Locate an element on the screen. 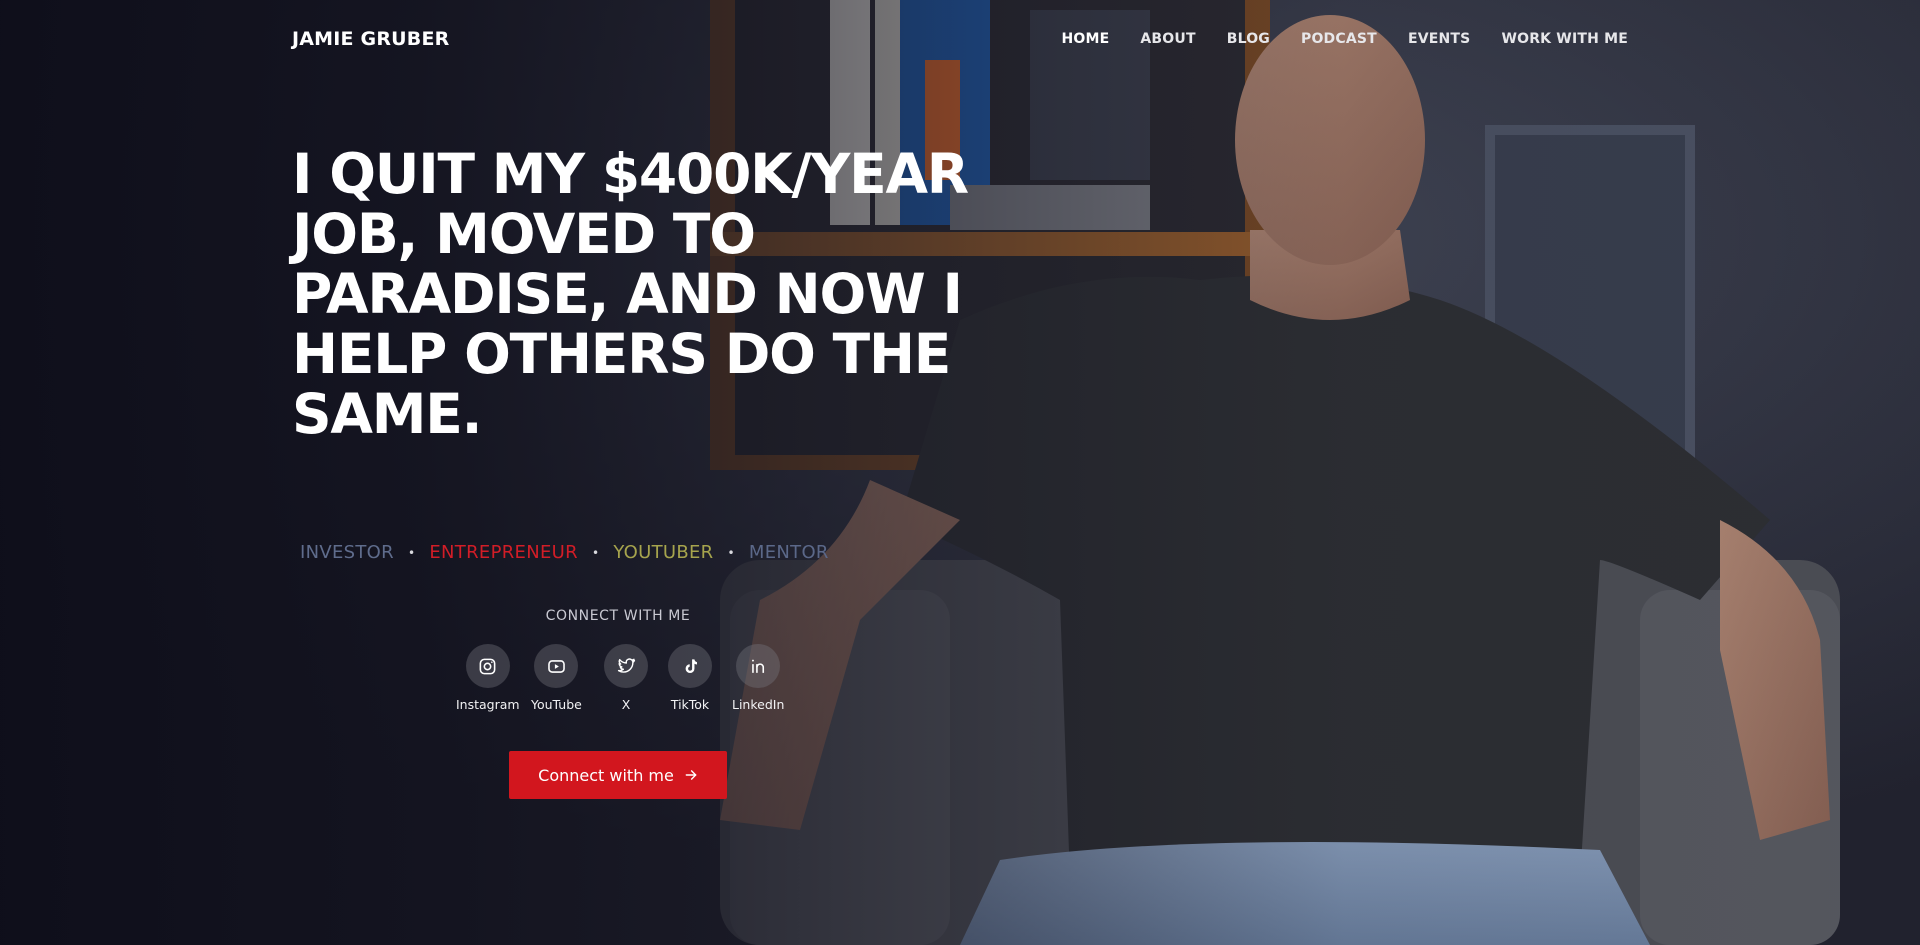 Image resolution: width=1920 pixels, height=945 pixels. arrow-right-icon is located at coordinates (691, 775).